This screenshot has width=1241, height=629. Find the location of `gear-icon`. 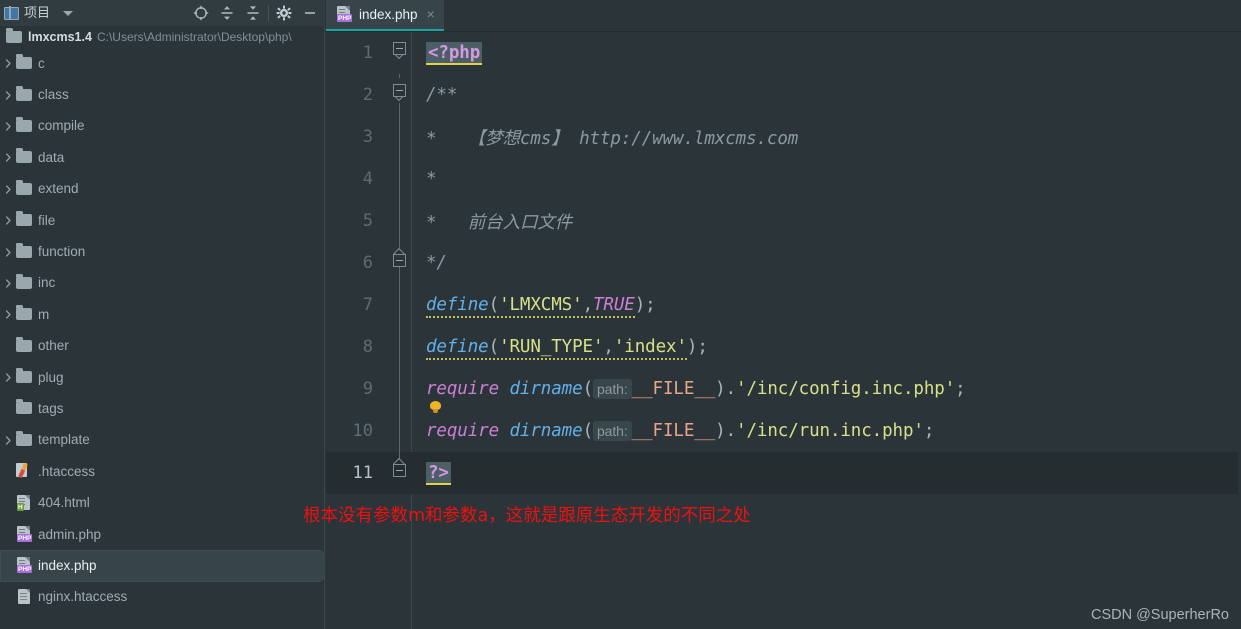

gear-icon is located at coordinates (284, 13).